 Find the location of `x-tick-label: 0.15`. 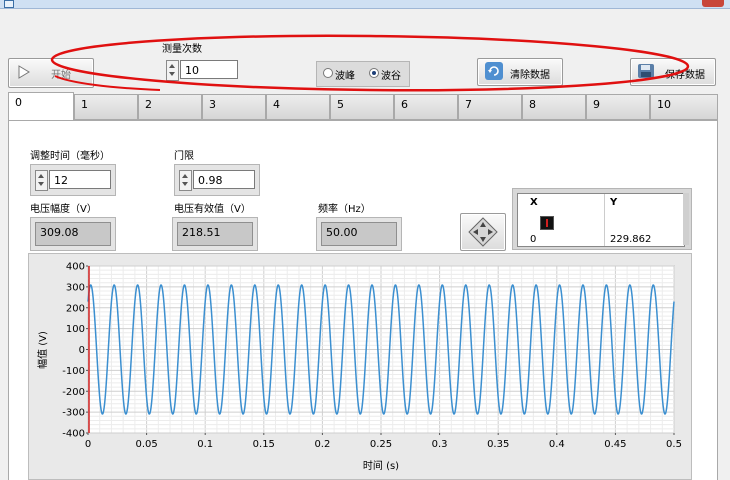

x-tick-label: 0.15 is located at coordinates (264, 444).